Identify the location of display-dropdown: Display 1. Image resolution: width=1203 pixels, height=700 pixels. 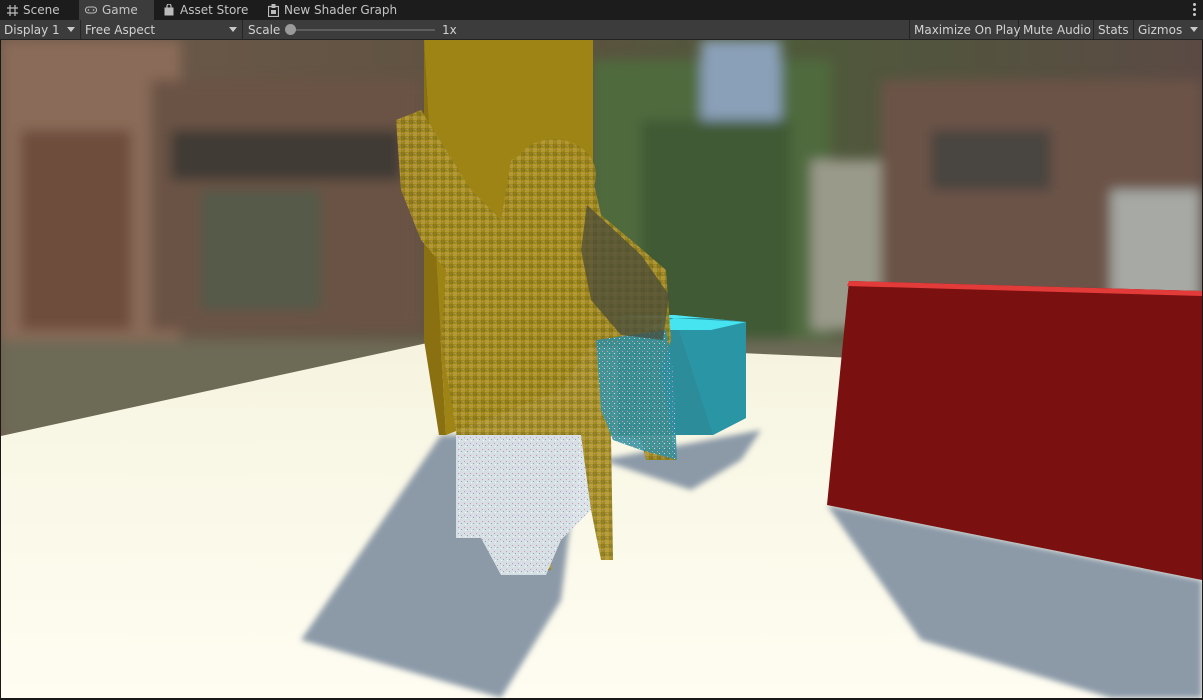
(40, 29).